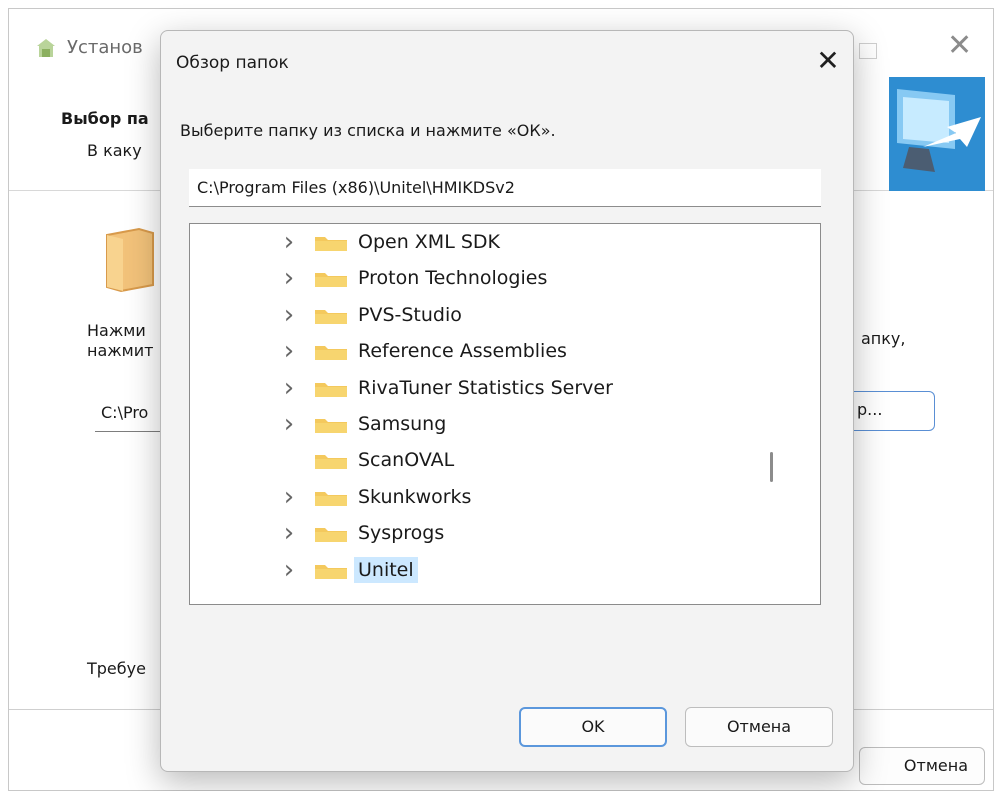 The width and height of the screenshot is (994, 791). I want to click on ok-button: OK, so click(593, 727).